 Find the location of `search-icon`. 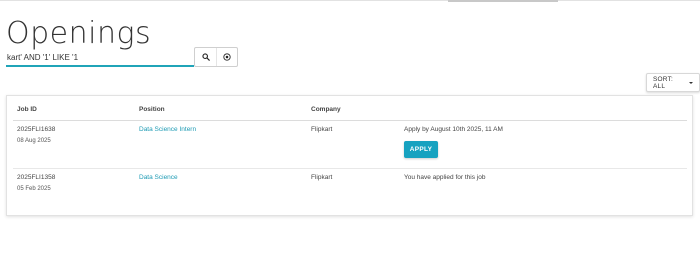

search-icon is located at coordinates (205, 57).